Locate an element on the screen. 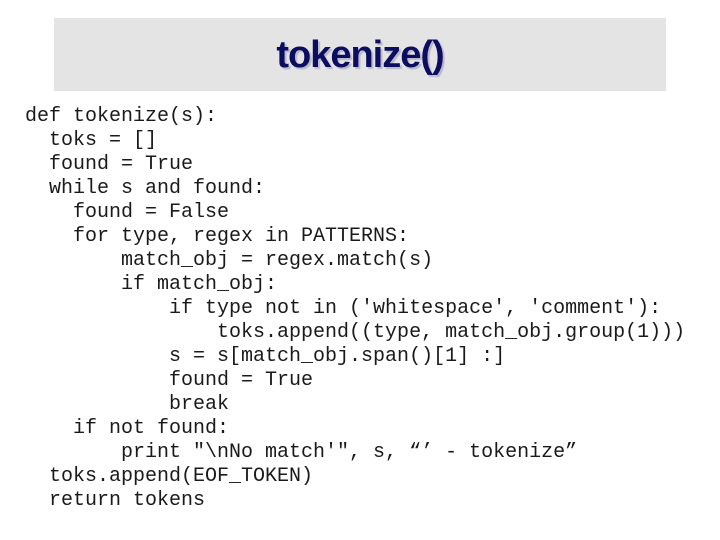 The image size is (720, 540). code-line-slice: s = s[match_obj.span()[1] :] is located at coordinates (265, 356).